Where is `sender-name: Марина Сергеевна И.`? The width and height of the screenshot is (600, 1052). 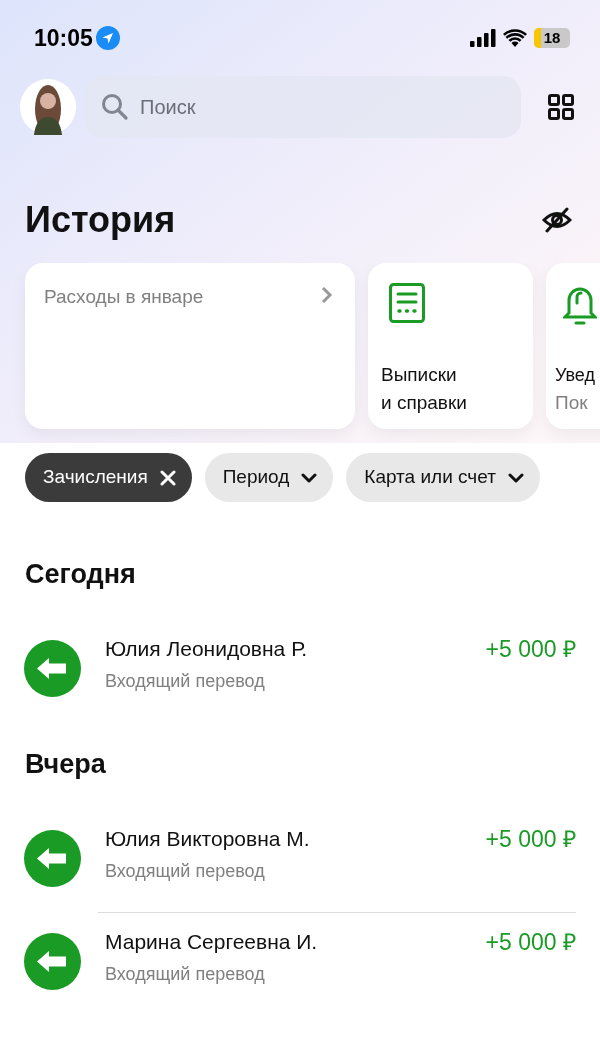 sender-name: Марина Сергеевна И. is located at coordinates (211, 942).